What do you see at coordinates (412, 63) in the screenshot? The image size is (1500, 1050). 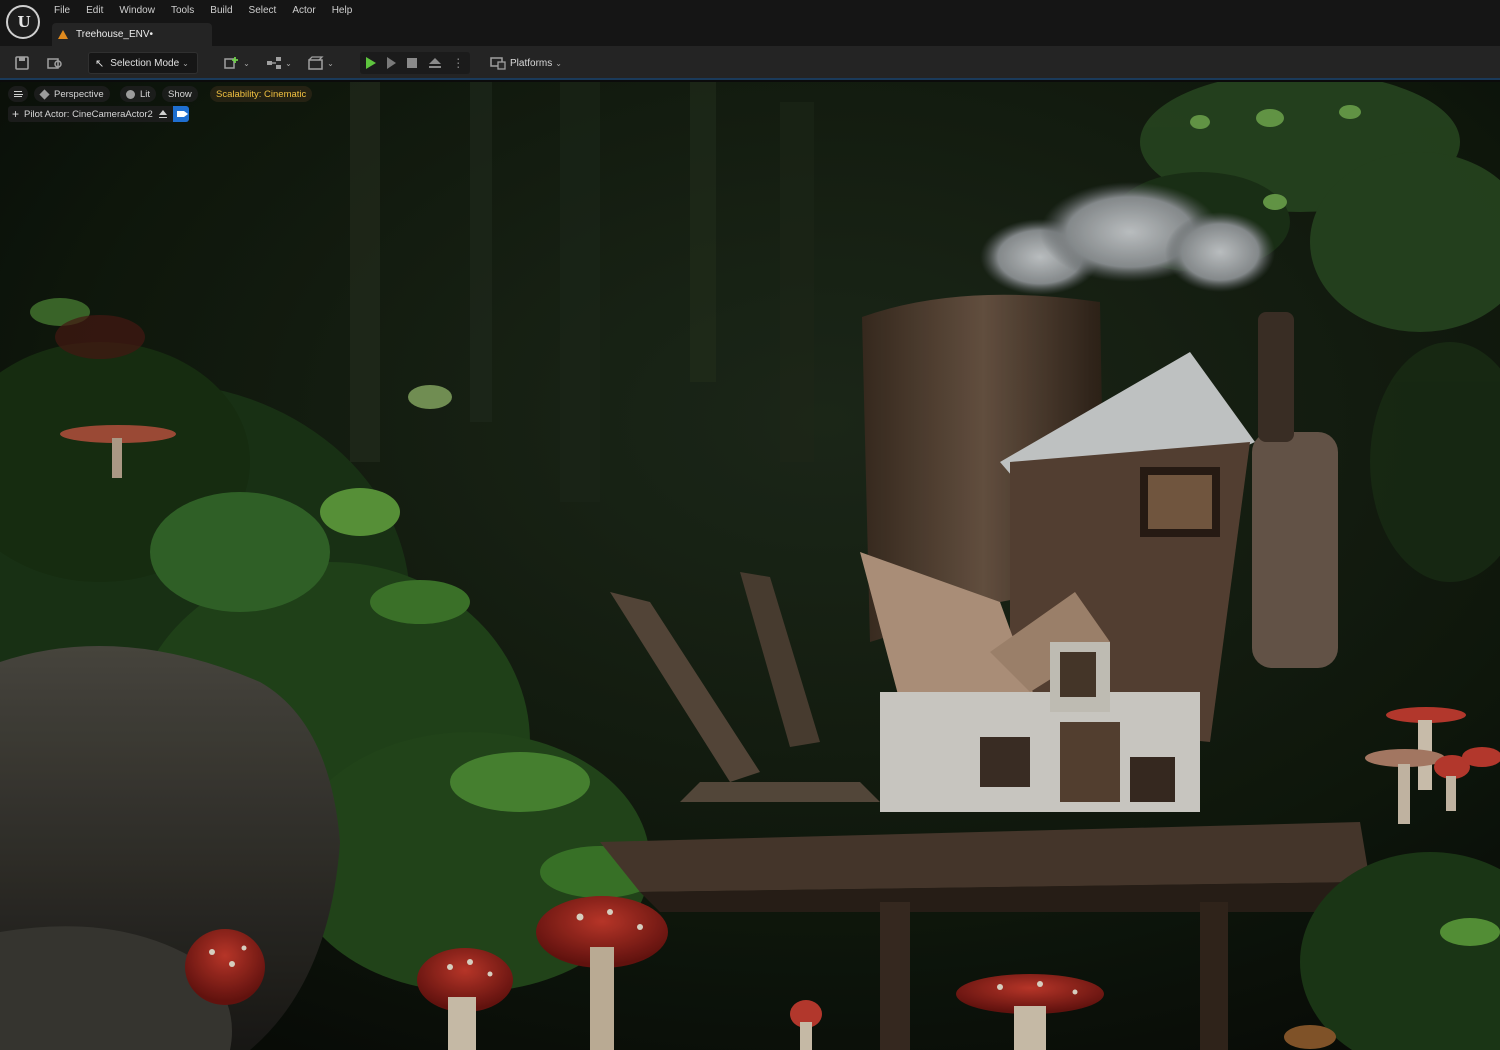 I see `stop-icon` at bounding box center [412, 63].